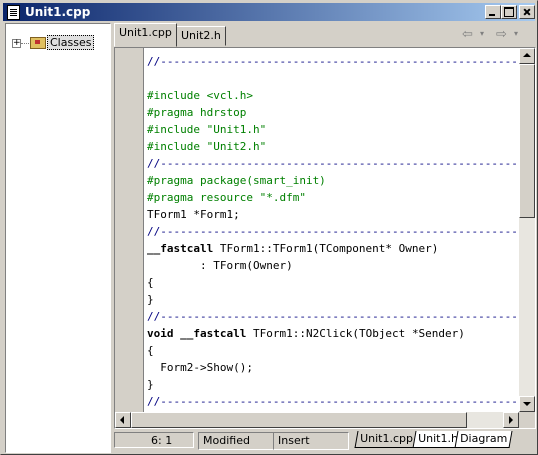  I want to click on vertical-scroll-thumb, so click(527, 141).